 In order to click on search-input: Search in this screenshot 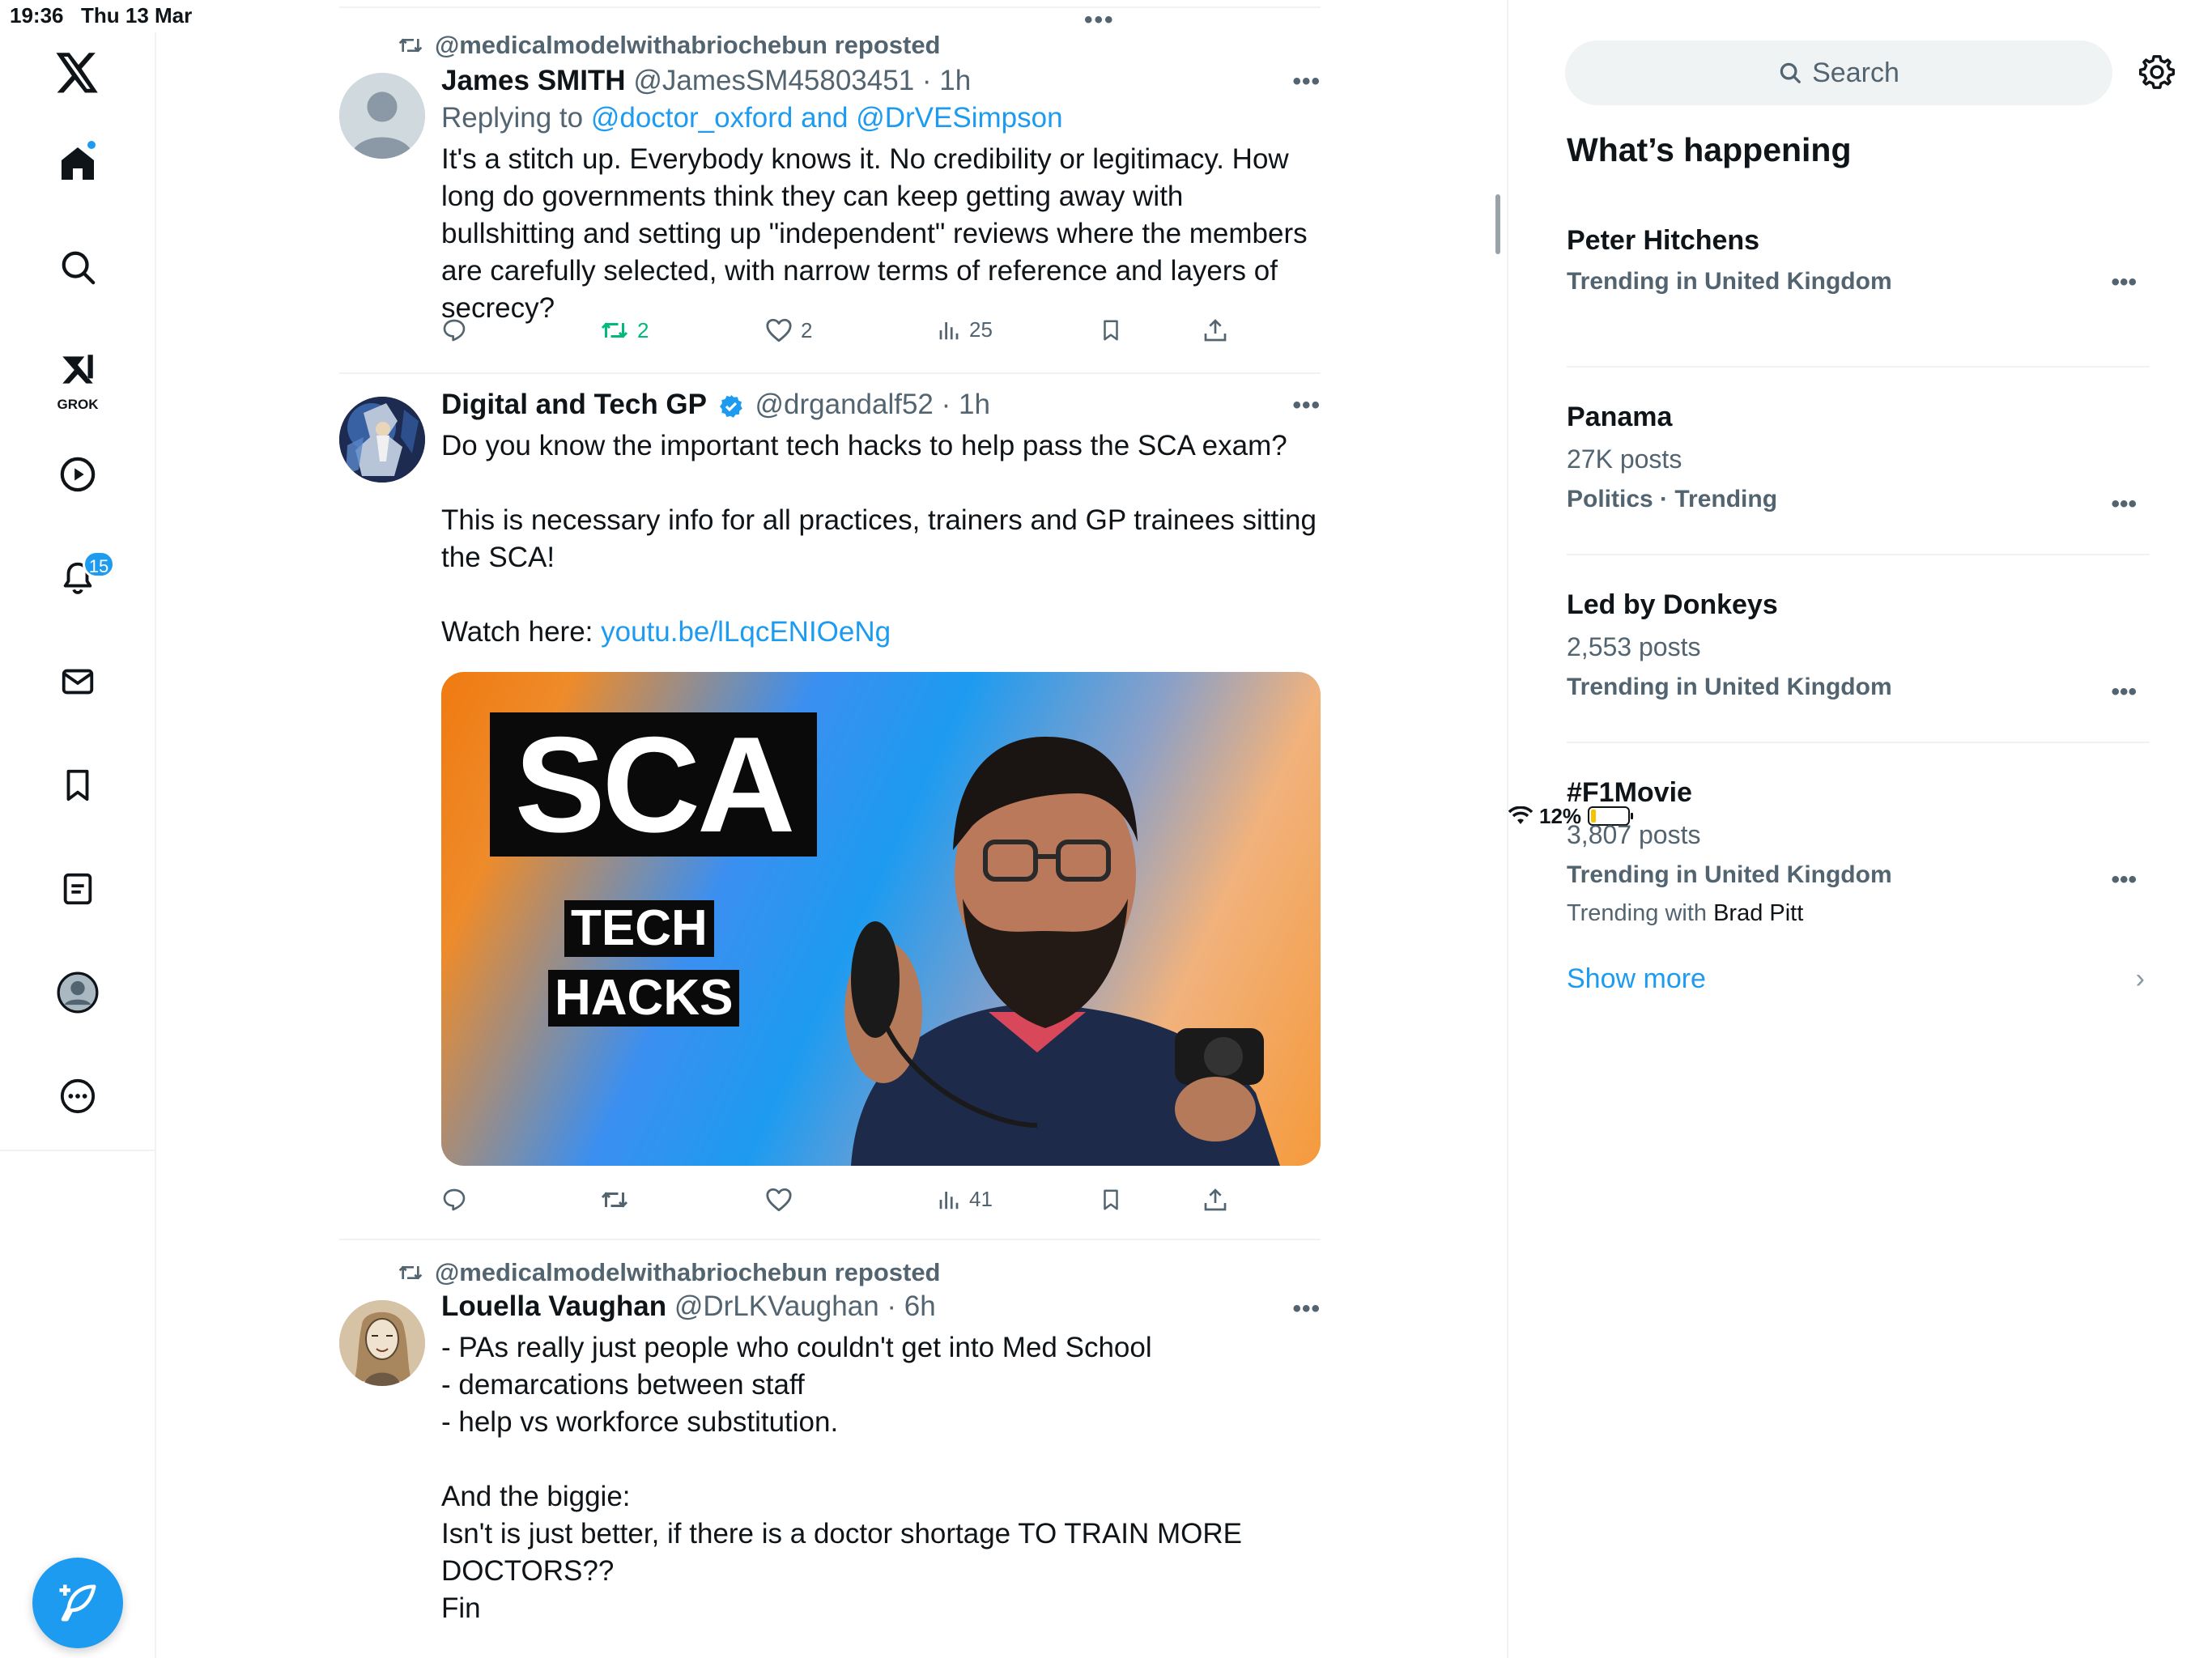, I will do `click(1839, 72)`.